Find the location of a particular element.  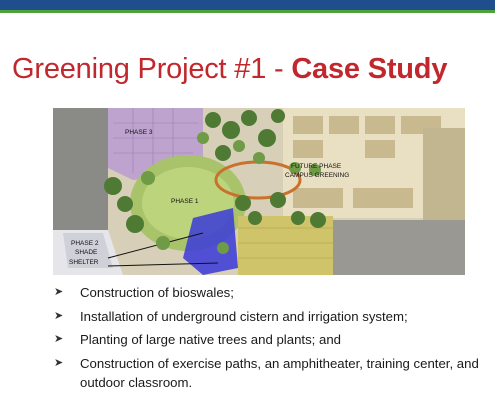

label-phase1: PHASE 1 is located at coordinates (185, 201).